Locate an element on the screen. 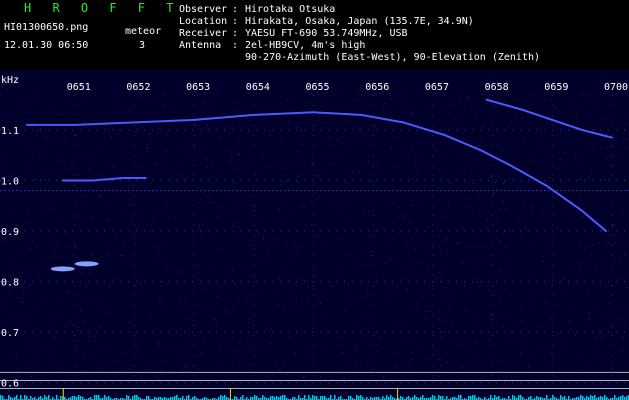 The image size is (629, 400). x-tick-label: 0657 is located at coordinates (437, 87).